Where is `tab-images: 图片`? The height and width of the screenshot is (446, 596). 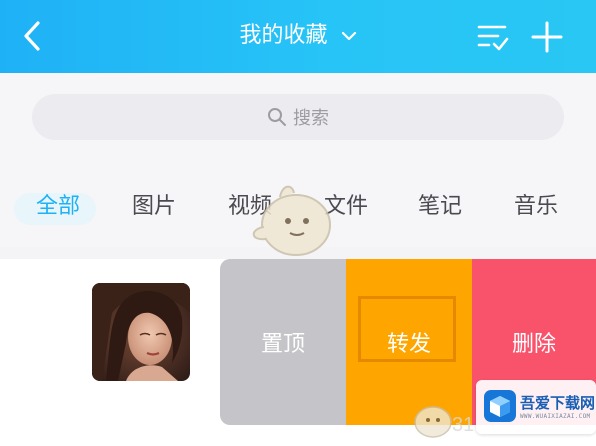 tab-images: 图片 is located at coordinates (154, 207).